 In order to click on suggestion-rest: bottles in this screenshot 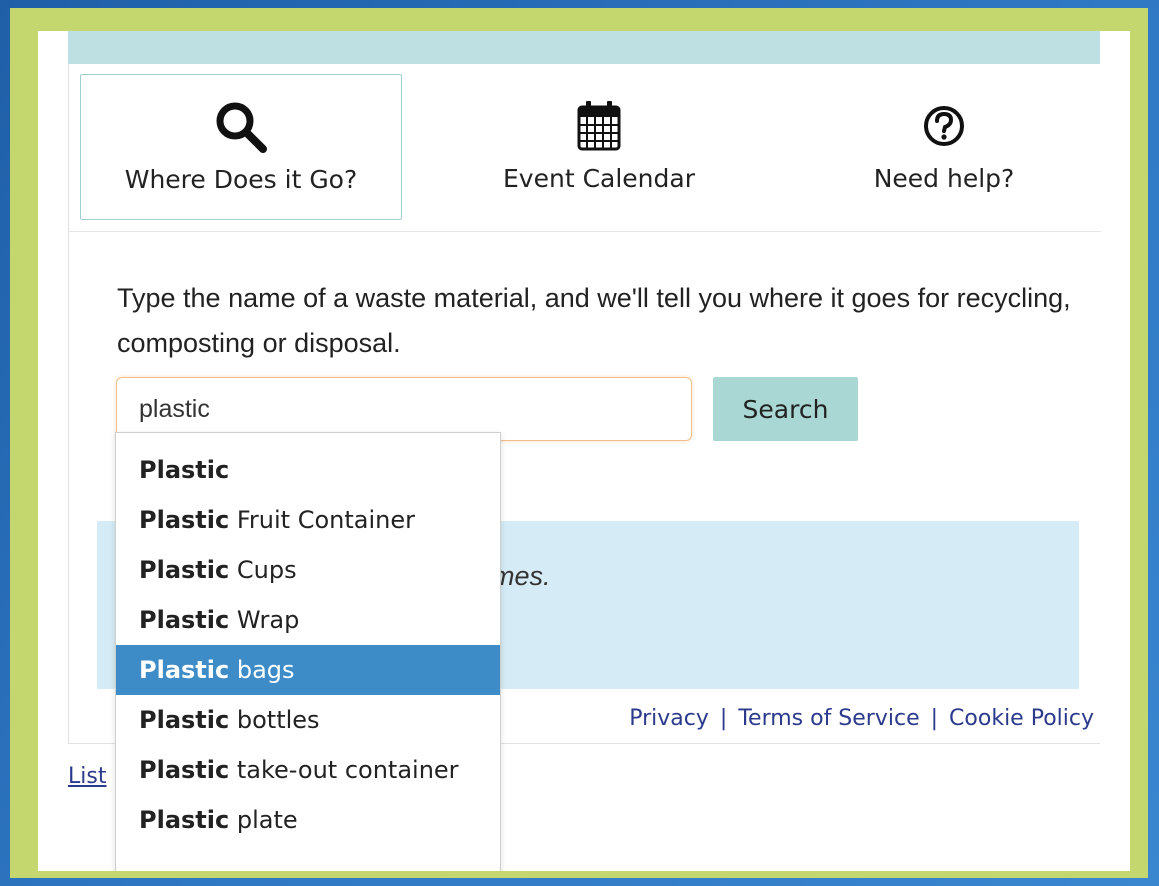, I will do `click(274, 720)`.